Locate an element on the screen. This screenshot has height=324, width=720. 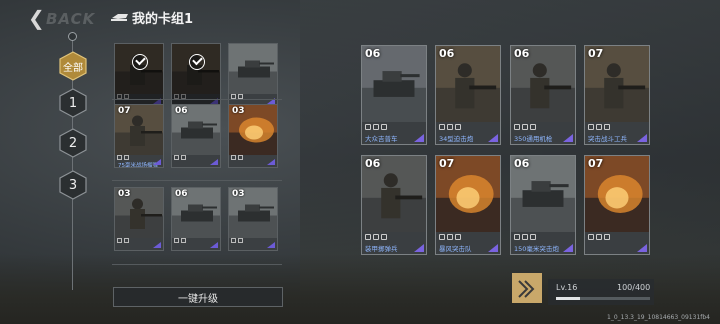
card-name: 装甲掷弹兵 is located at coordinates (381, 249).